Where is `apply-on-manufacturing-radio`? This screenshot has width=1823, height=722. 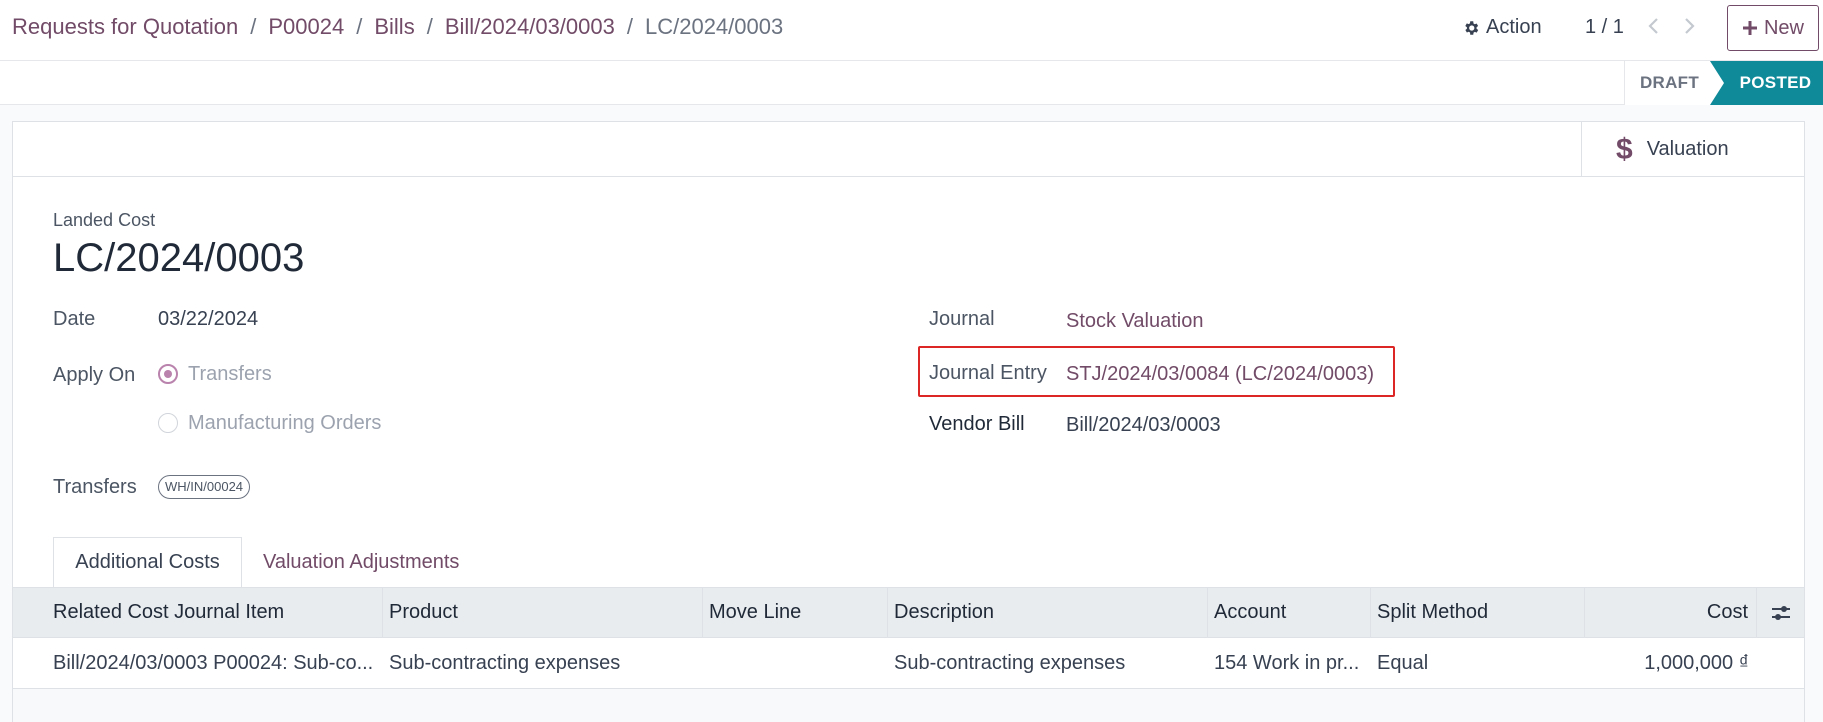
apply-on-manufacturing-radio is located at coordinates (168, 423).